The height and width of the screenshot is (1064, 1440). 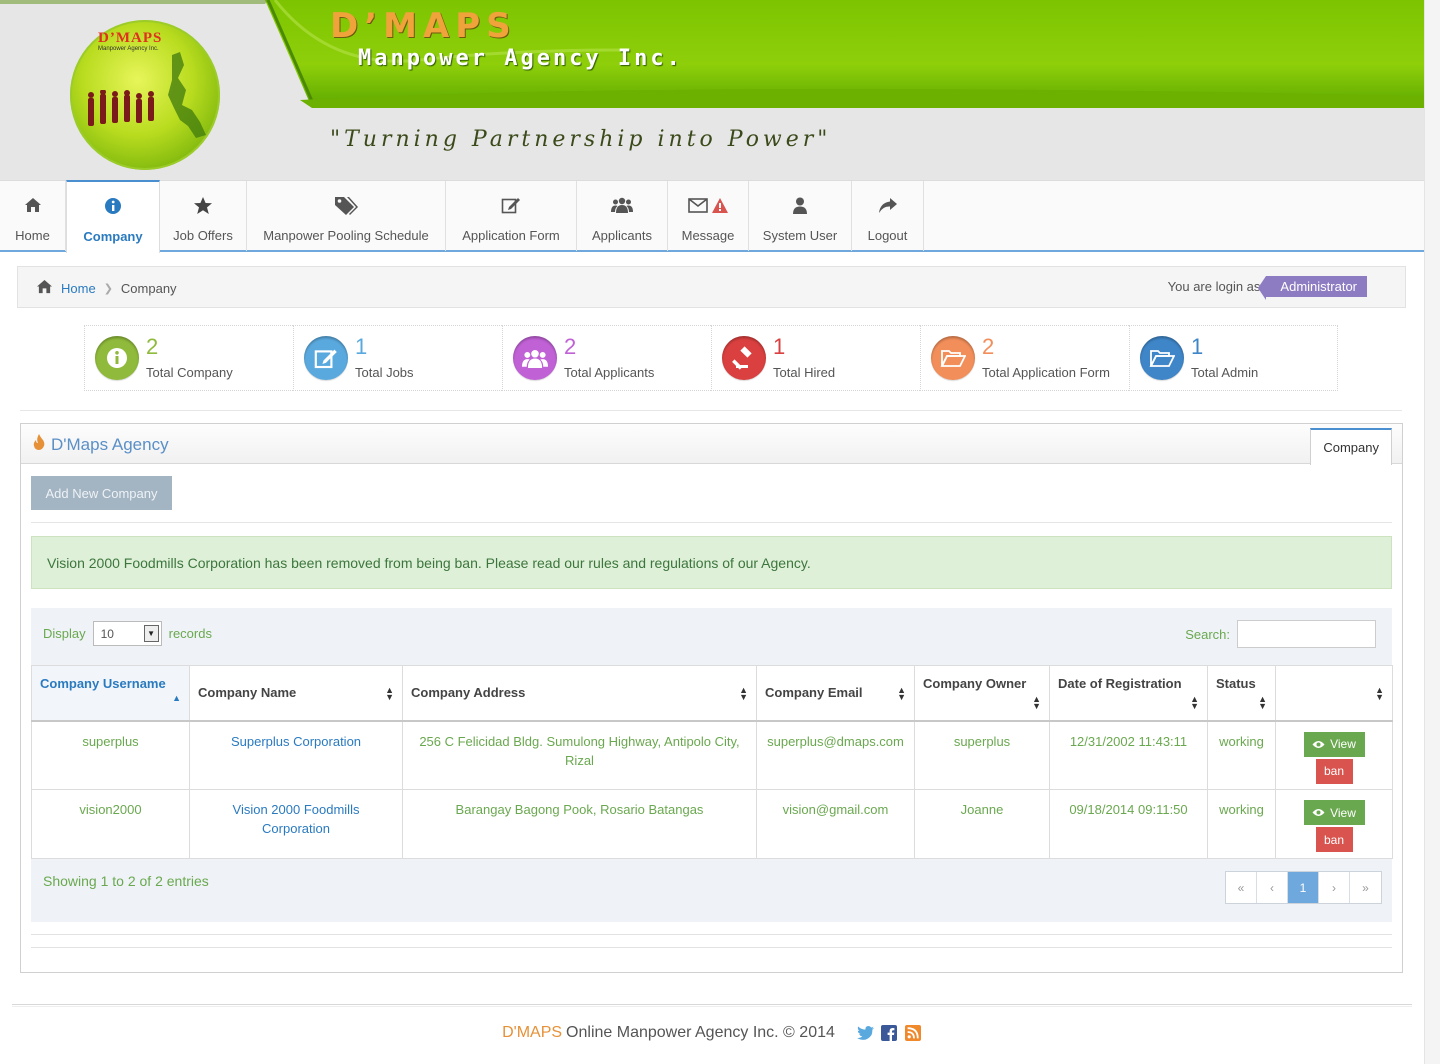 I want to click on nav-label: Applicants, so click(x=622, y=235).